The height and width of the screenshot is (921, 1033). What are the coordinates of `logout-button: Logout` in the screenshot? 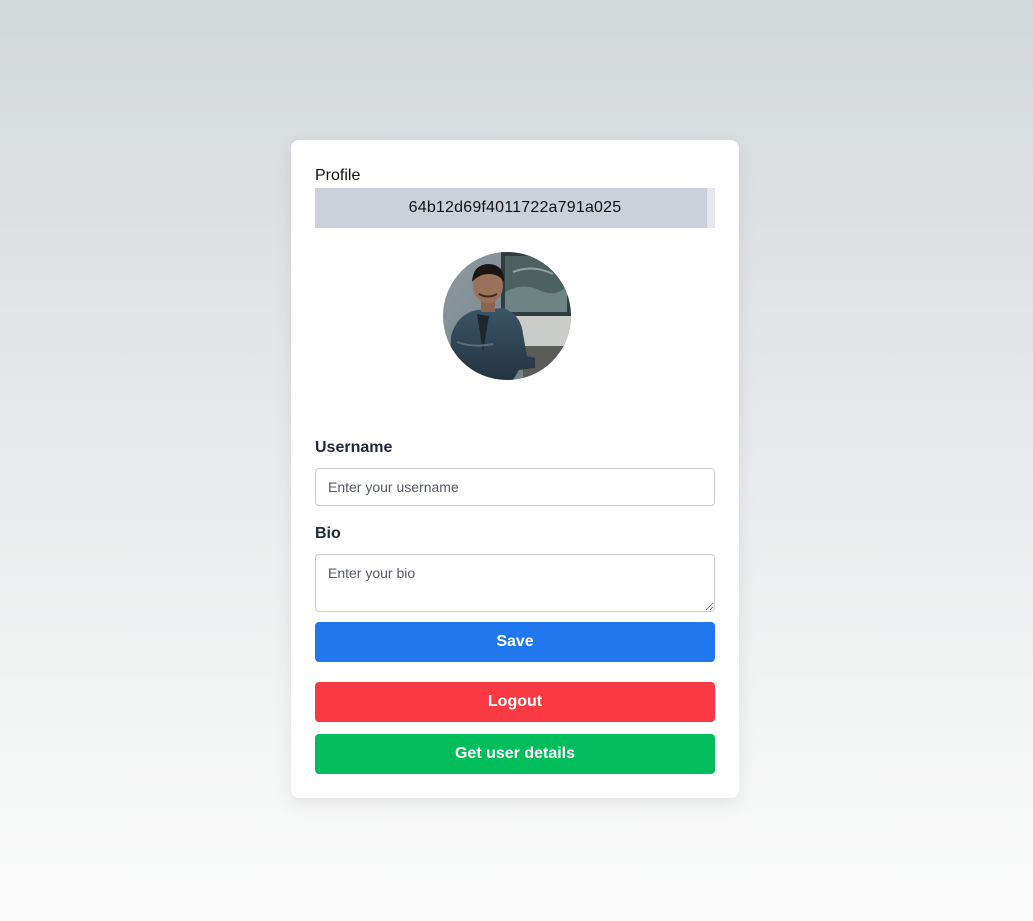 It's located at (515, 702).